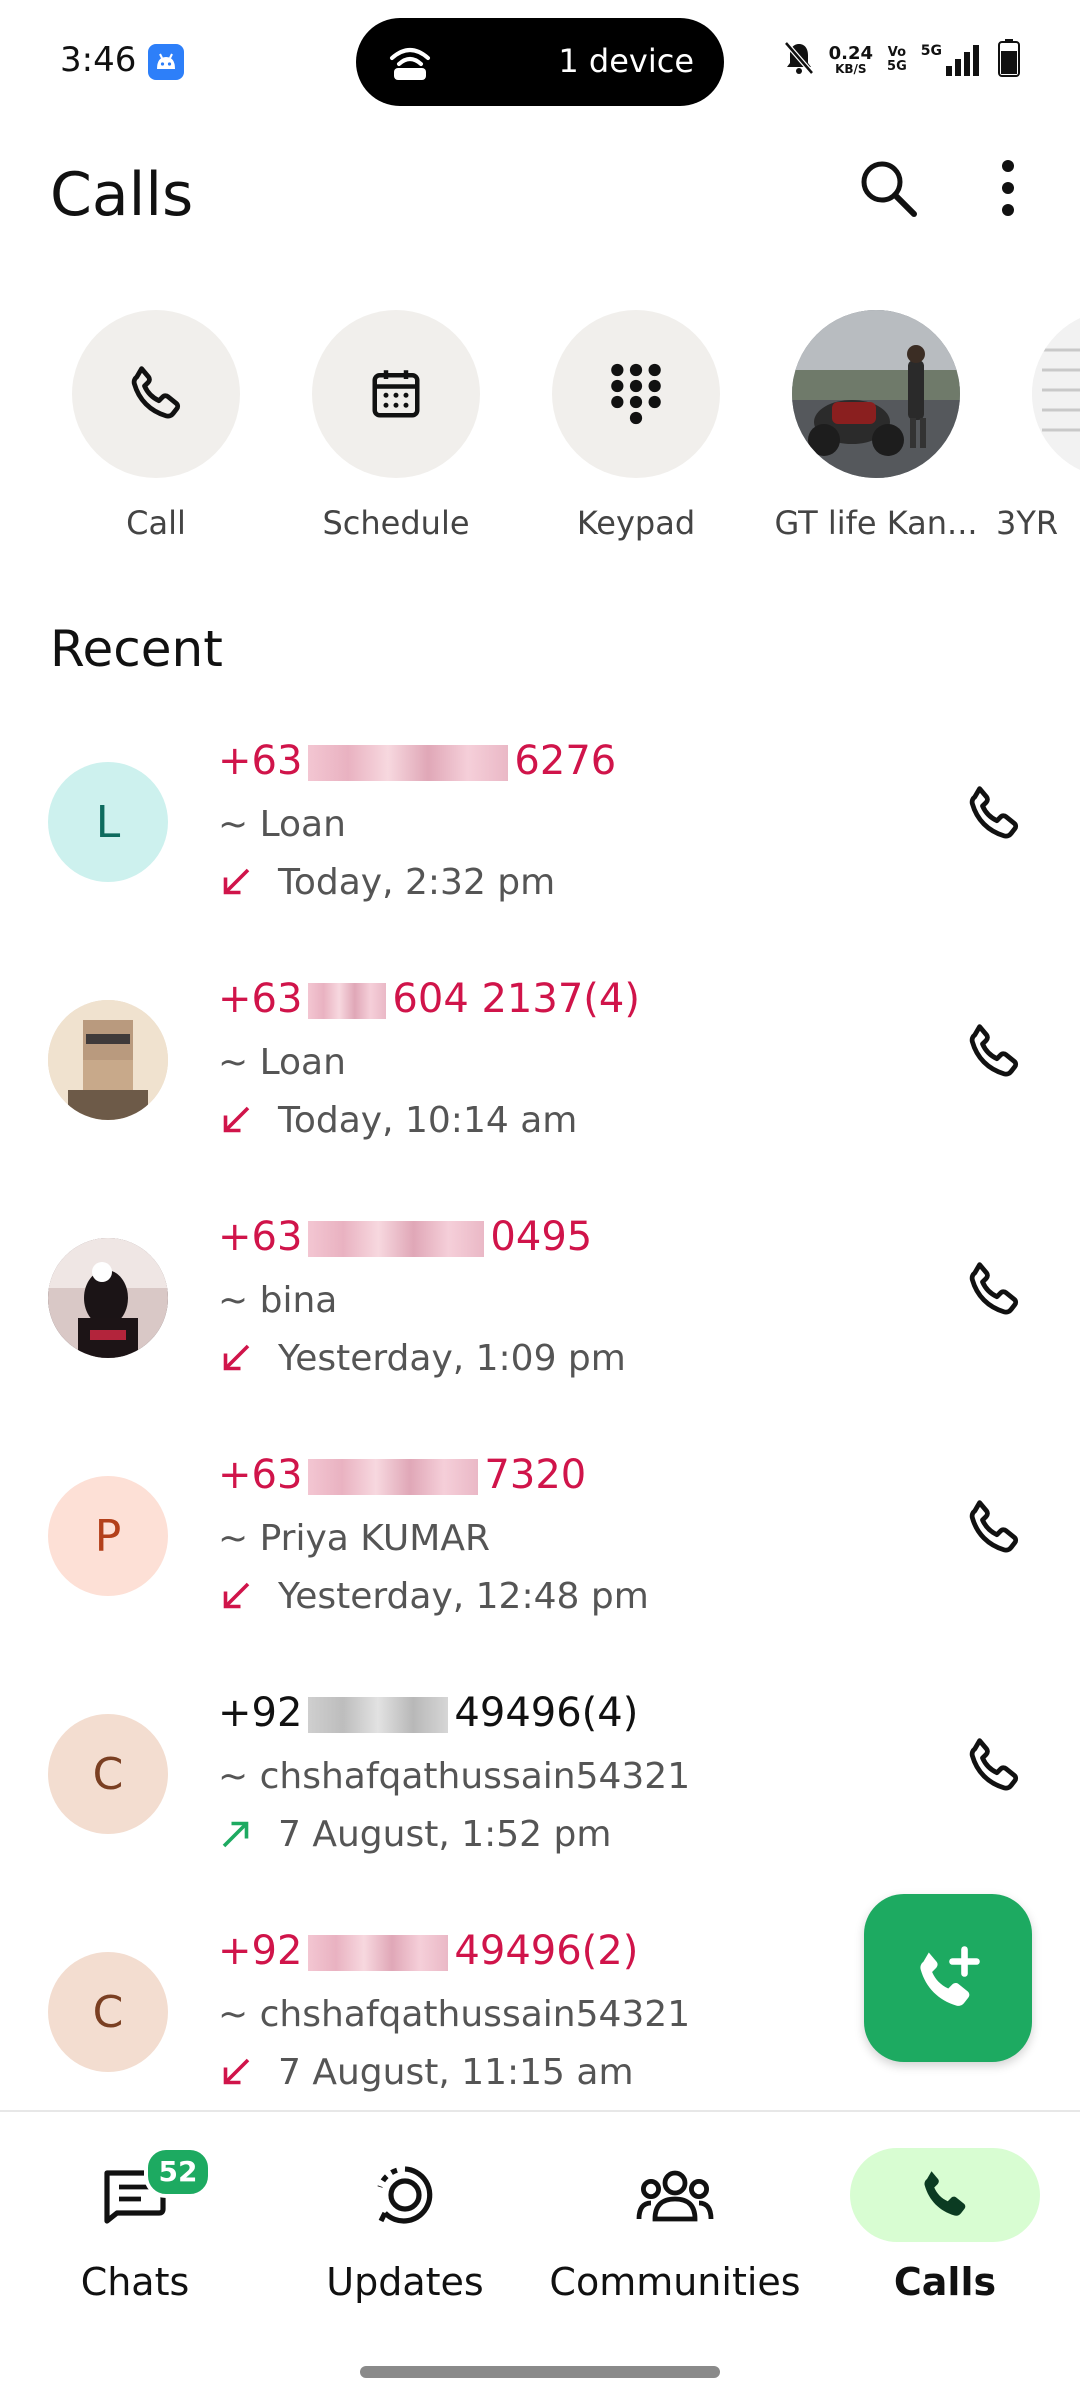  What do you see at coordinates (1008, 188) in the screenshot?
I see `more-vertical-icon` at bounding box center [1008, 188].